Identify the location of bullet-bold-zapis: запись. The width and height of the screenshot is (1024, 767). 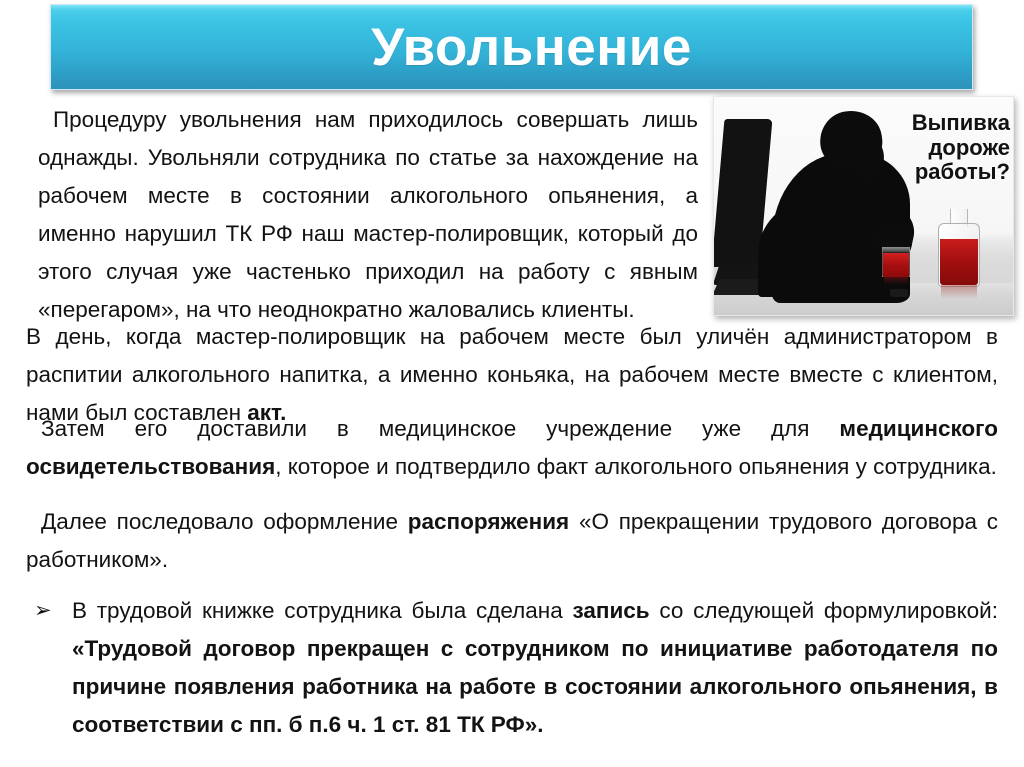
(611, 610).